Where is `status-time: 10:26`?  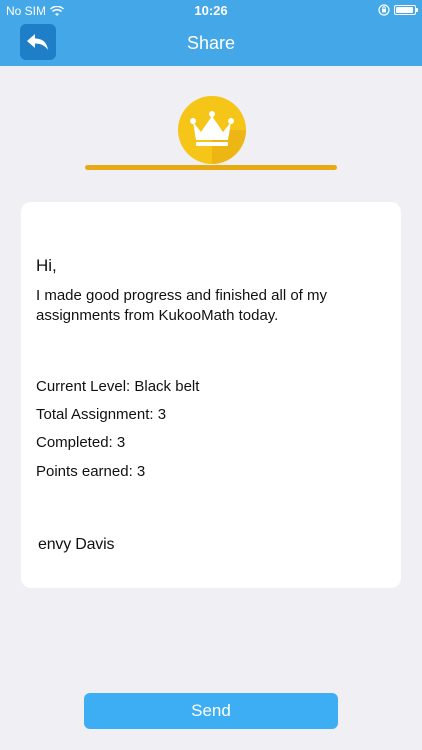
status-time: 10:26 is located at coordinates (211, 10).